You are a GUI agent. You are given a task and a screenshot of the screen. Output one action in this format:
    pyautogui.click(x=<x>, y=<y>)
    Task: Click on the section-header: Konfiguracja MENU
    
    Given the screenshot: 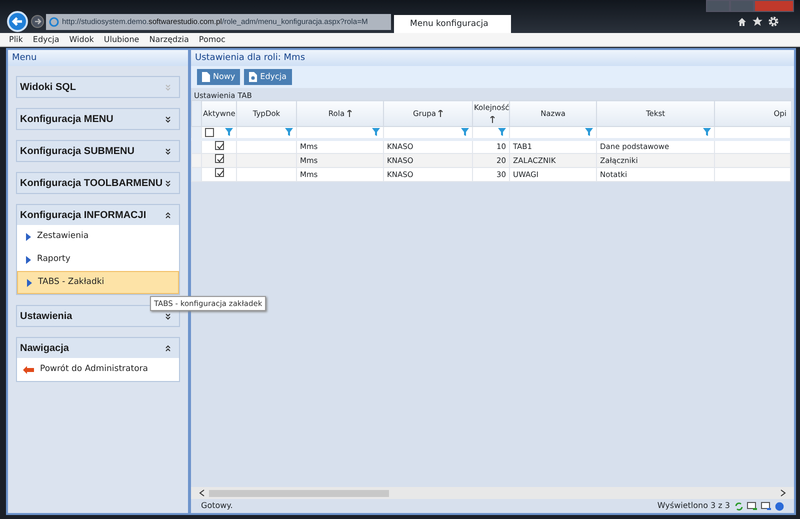 What is the action you would take?
    pyautogui.click(x=98, y=119)
    